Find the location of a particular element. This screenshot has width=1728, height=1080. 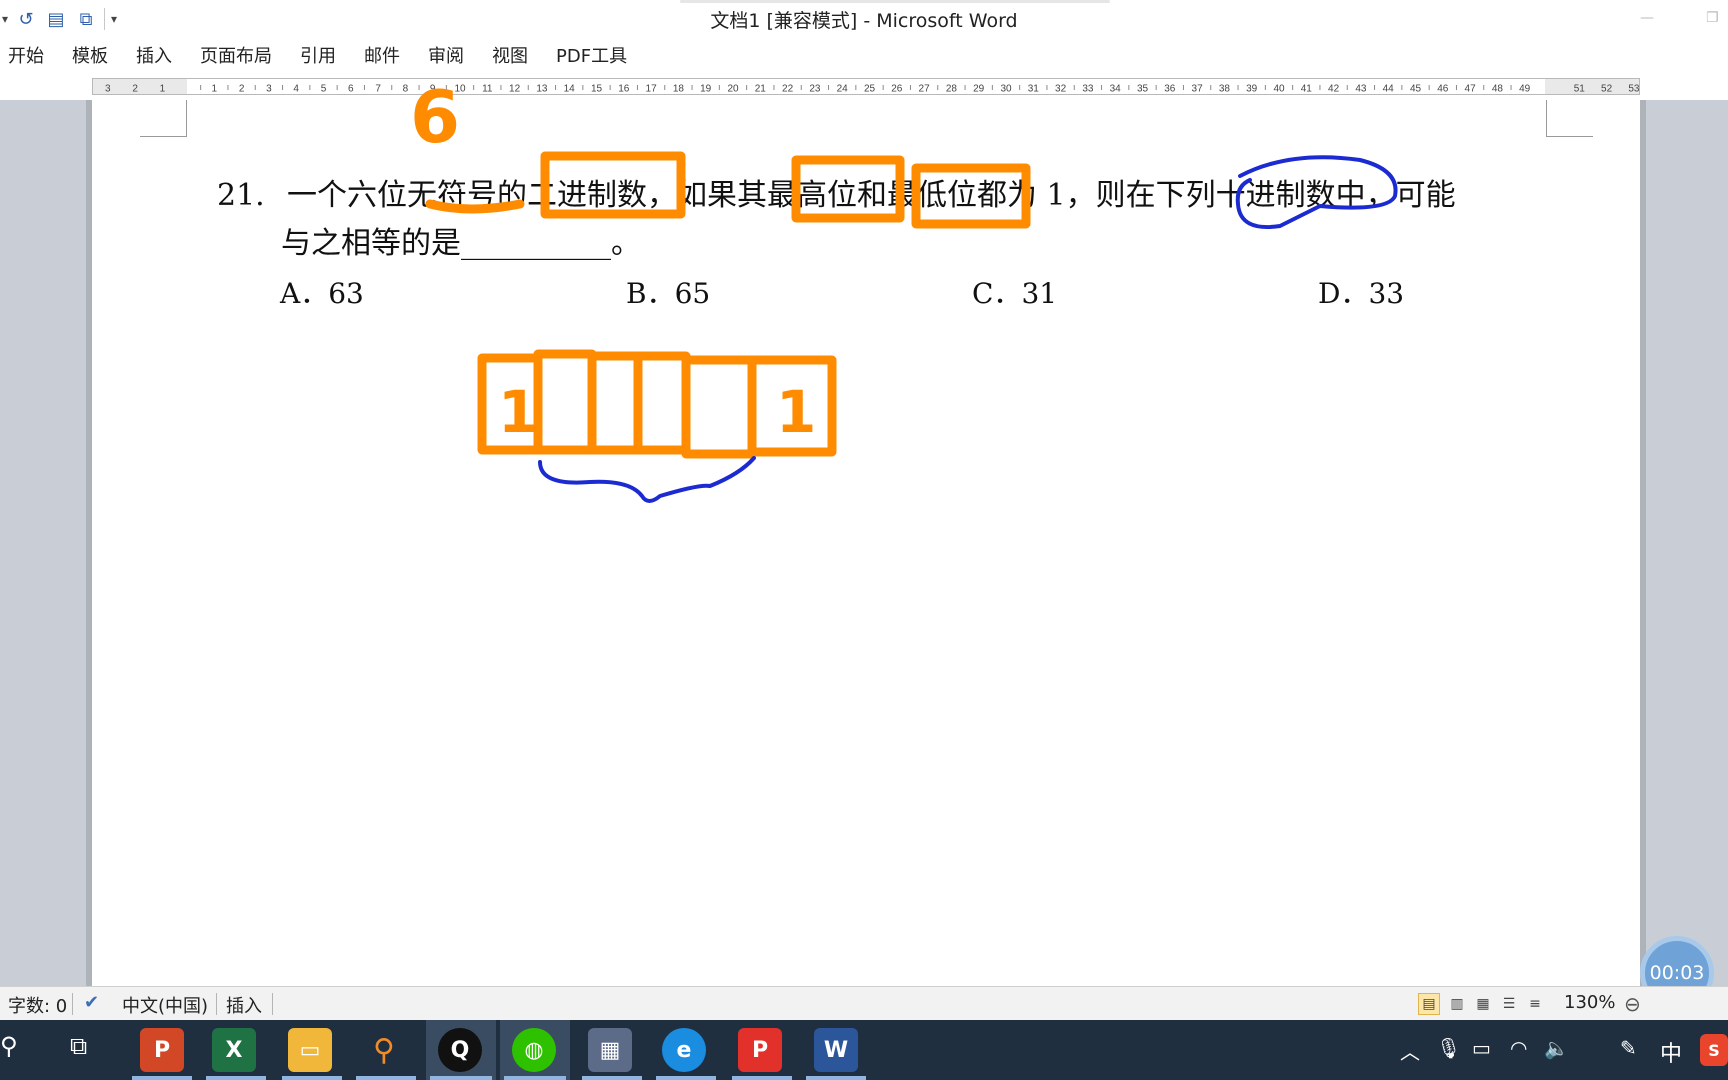

menu-template: 模板 is located at coordinates (90, 55).